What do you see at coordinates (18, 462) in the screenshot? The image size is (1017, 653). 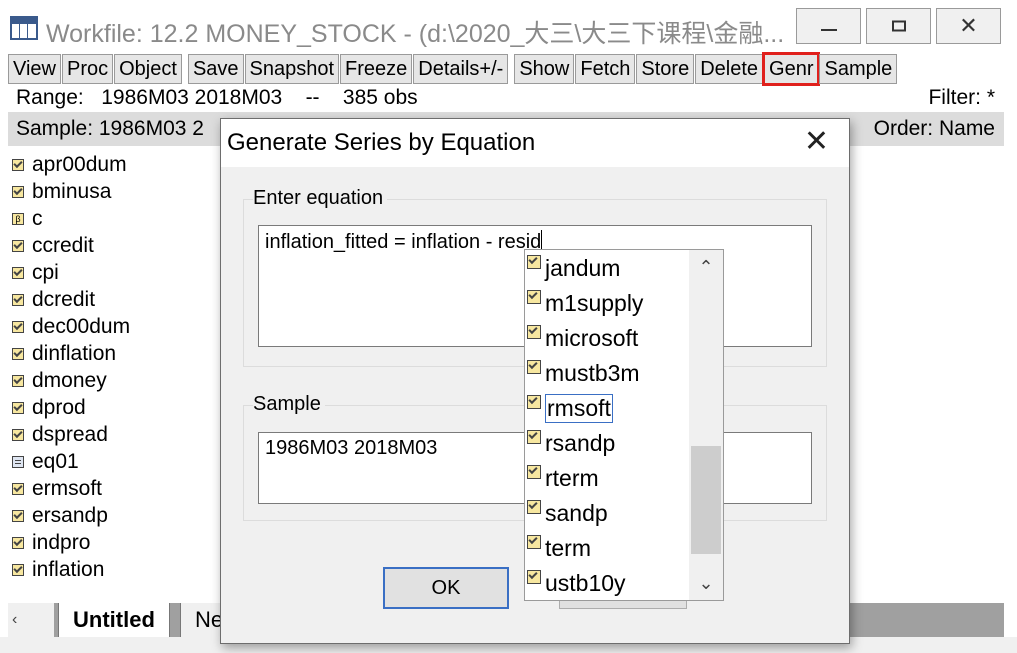 I see `equation-icon` at bounding box center [18, 462].